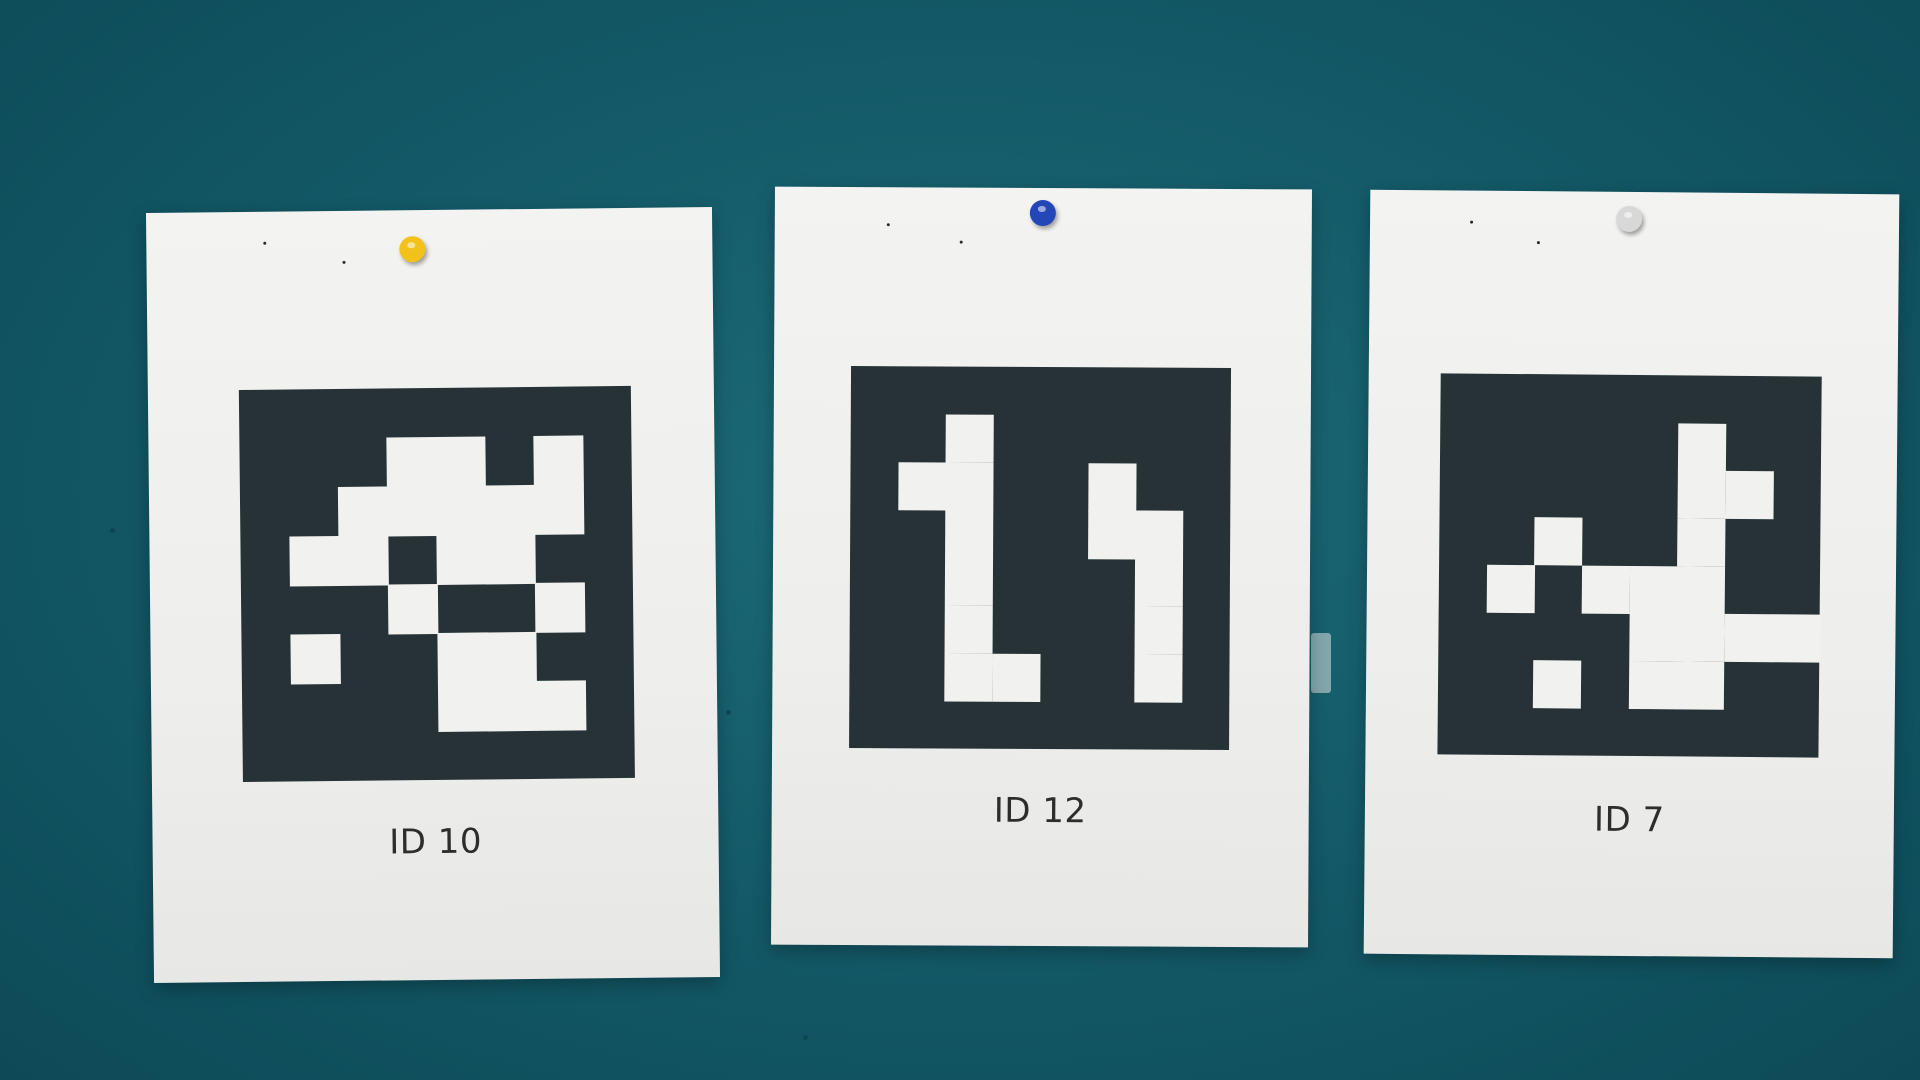 This screenshot has width=1920, height=1080. What do you see at coordinates (412, 249) in the screenshot?
I see `yellow-pushpin-icon` at bounding box center [412, 249].